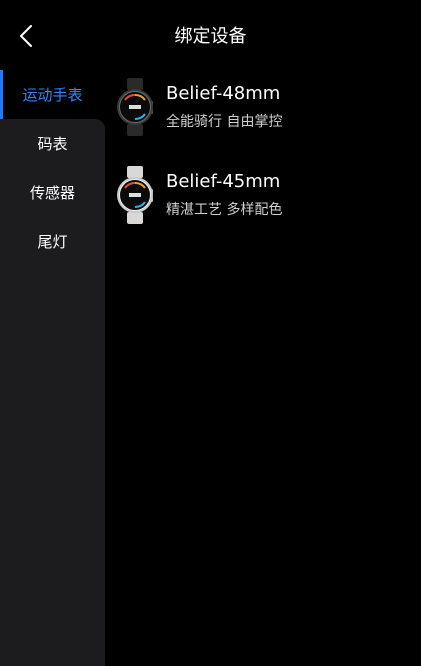  Describe the element at coordinates (135, 107) in the screenshot. I see `black-smartwatch-image` at that location.